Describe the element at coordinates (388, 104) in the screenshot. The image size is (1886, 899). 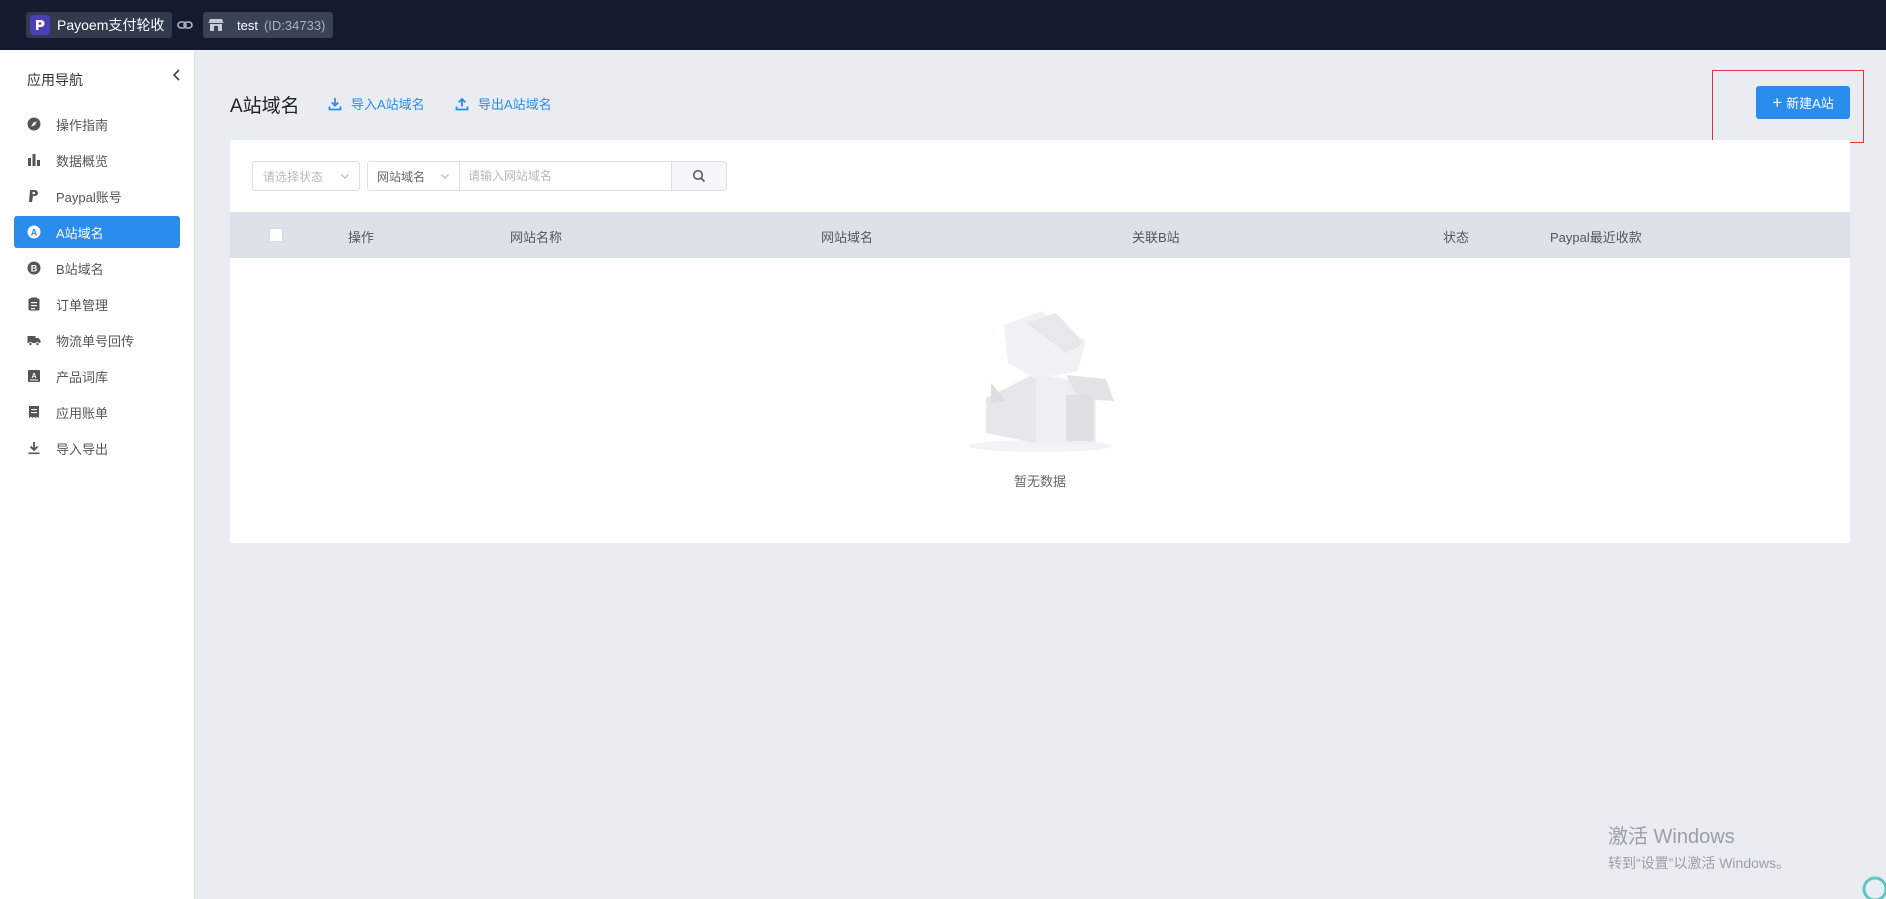
I see `import-label: 导入A站域名` at that location.